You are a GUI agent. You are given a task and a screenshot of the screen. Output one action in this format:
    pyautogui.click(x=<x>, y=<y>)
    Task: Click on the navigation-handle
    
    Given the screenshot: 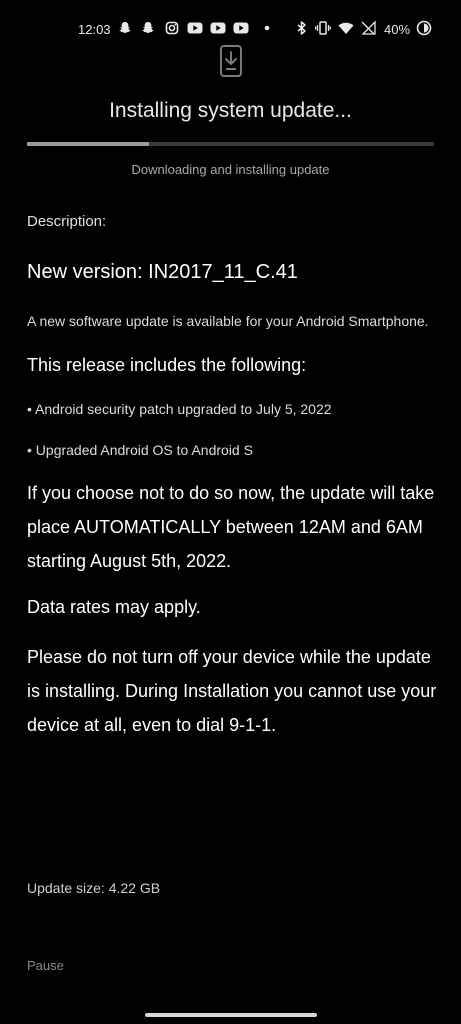 What is the action you would take?
    pyautogui.click(x=231, y=1015)
    